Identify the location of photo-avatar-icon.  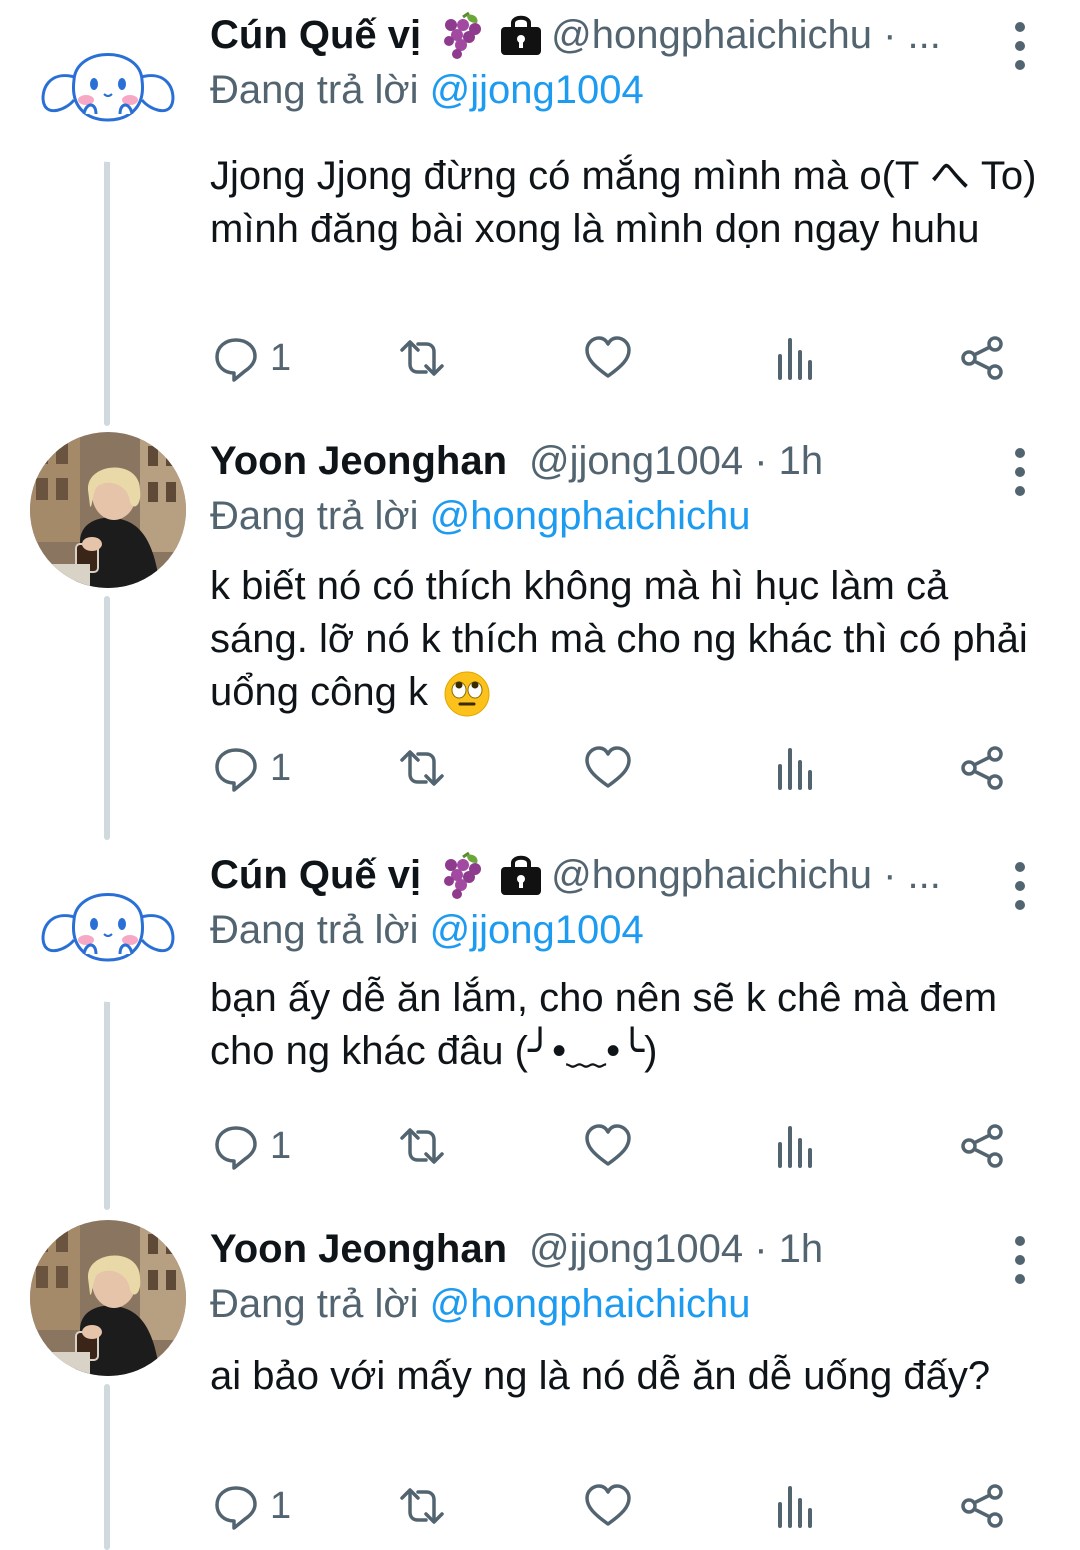
(108, 1298).